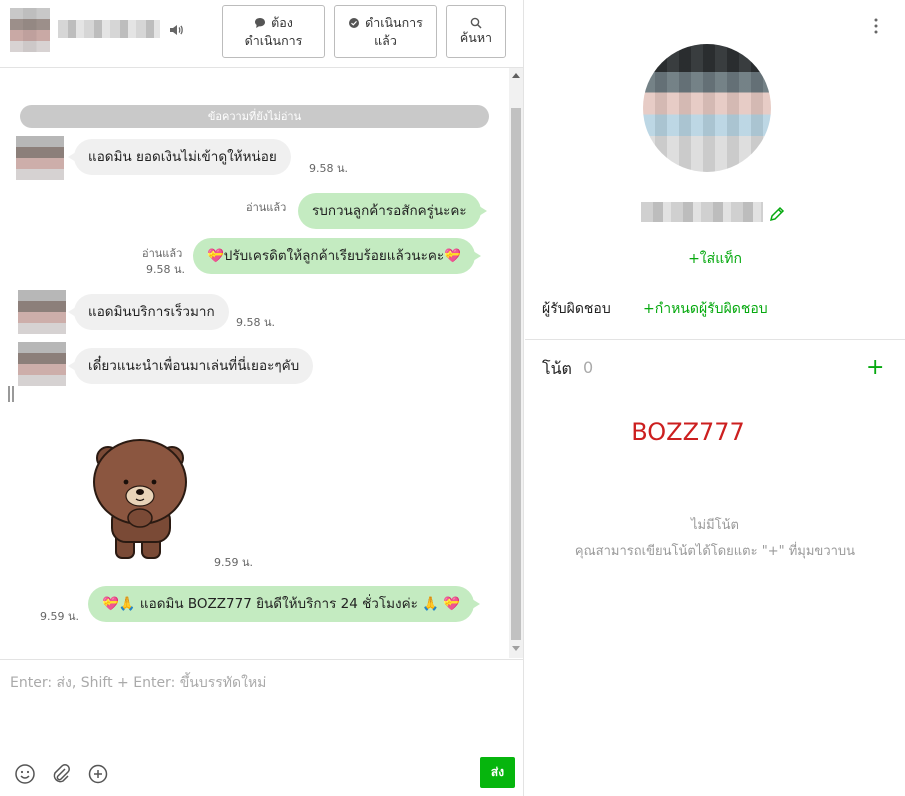 The image size is (905, 796). I want to click on attachment-icon, so click(61, 774).